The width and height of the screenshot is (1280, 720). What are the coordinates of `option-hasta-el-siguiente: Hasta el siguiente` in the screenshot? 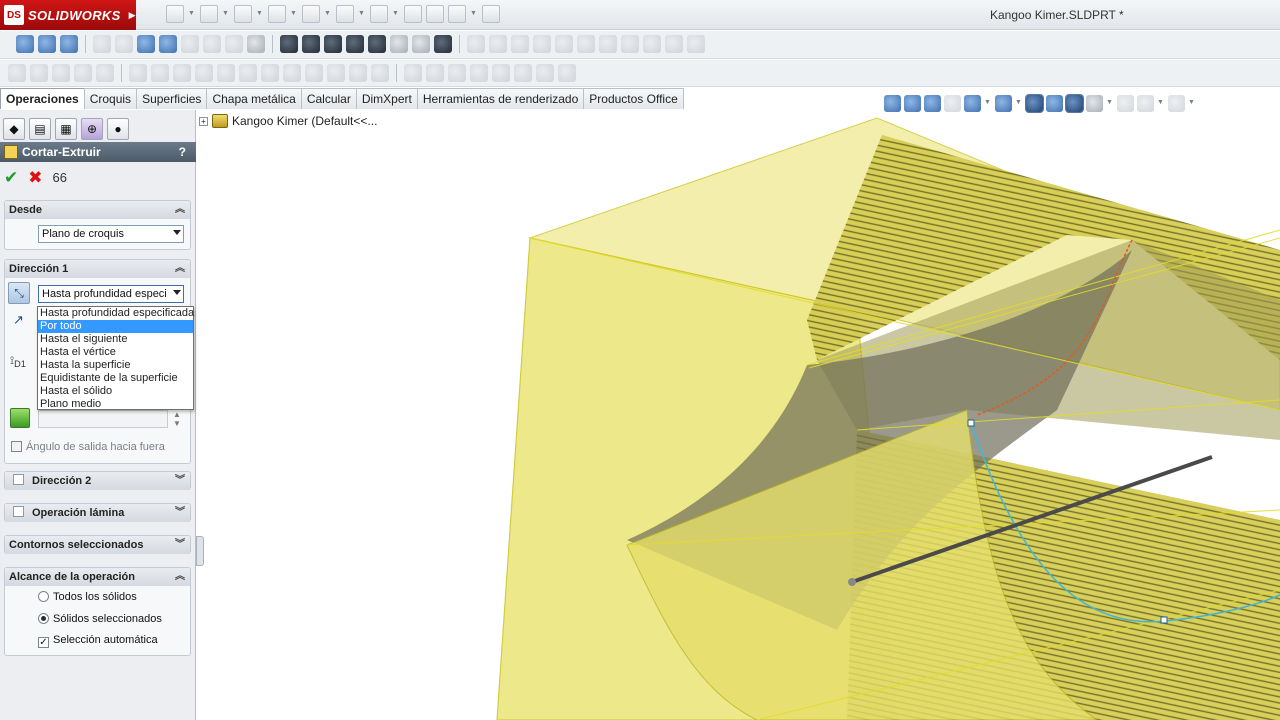 It's located at (115, 339).